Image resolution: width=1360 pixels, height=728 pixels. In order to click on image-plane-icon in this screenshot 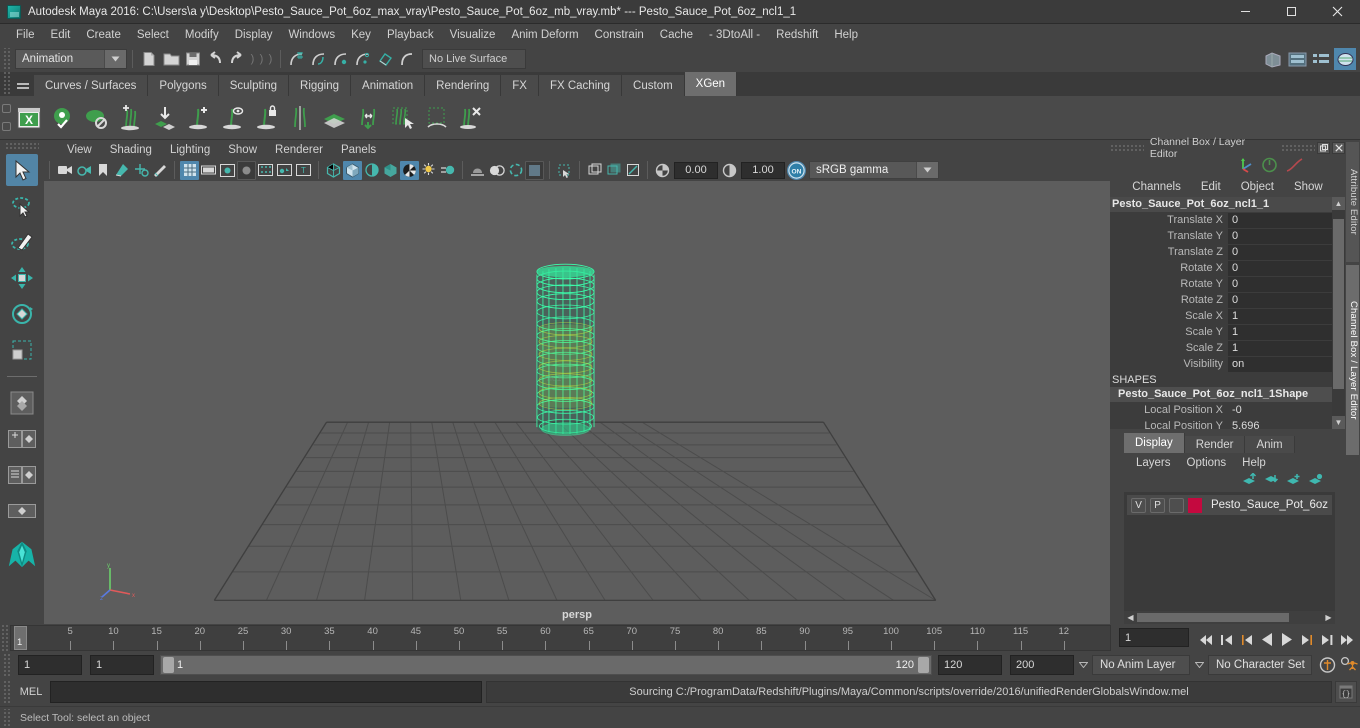, I will do `click(121, 170)`.